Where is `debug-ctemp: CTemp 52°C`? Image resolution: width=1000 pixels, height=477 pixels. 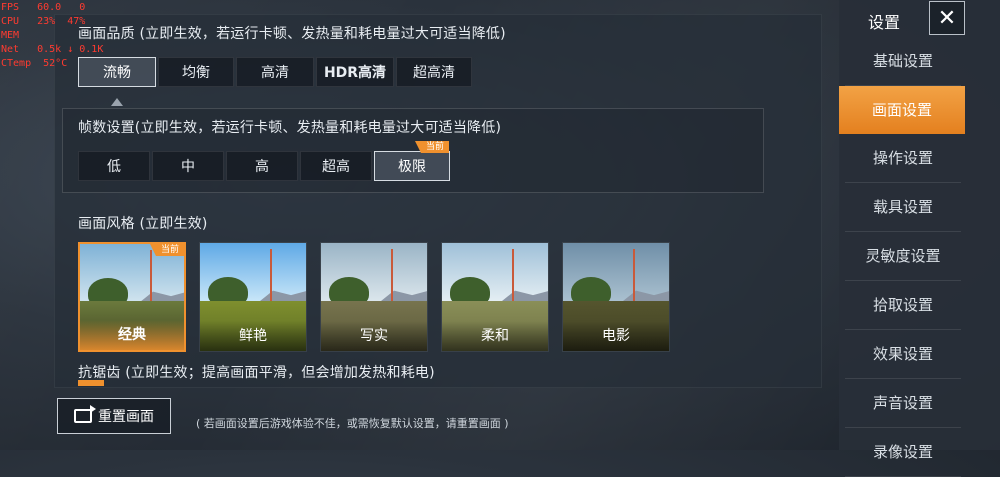 debug-ctemp: CTemp 52°C is located at coordinates (34, 63).